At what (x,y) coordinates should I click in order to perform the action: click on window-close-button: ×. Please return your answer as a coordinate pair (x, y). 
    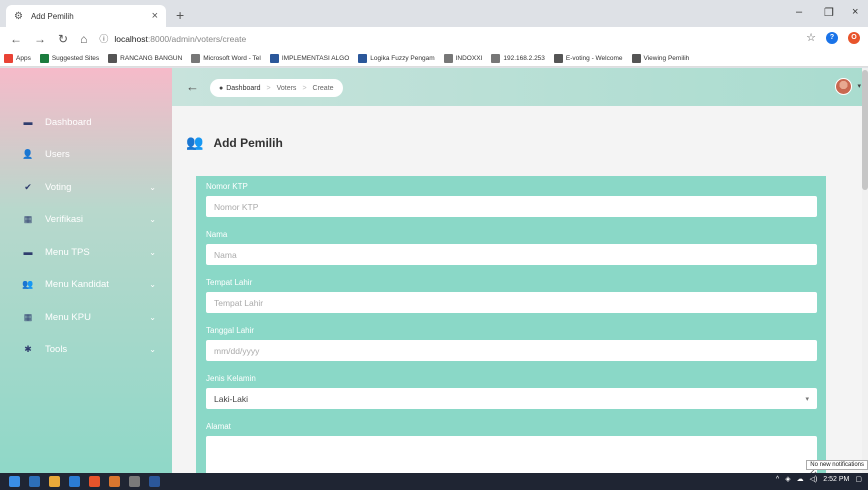
    Looking at the image, I should click on (855, 12).